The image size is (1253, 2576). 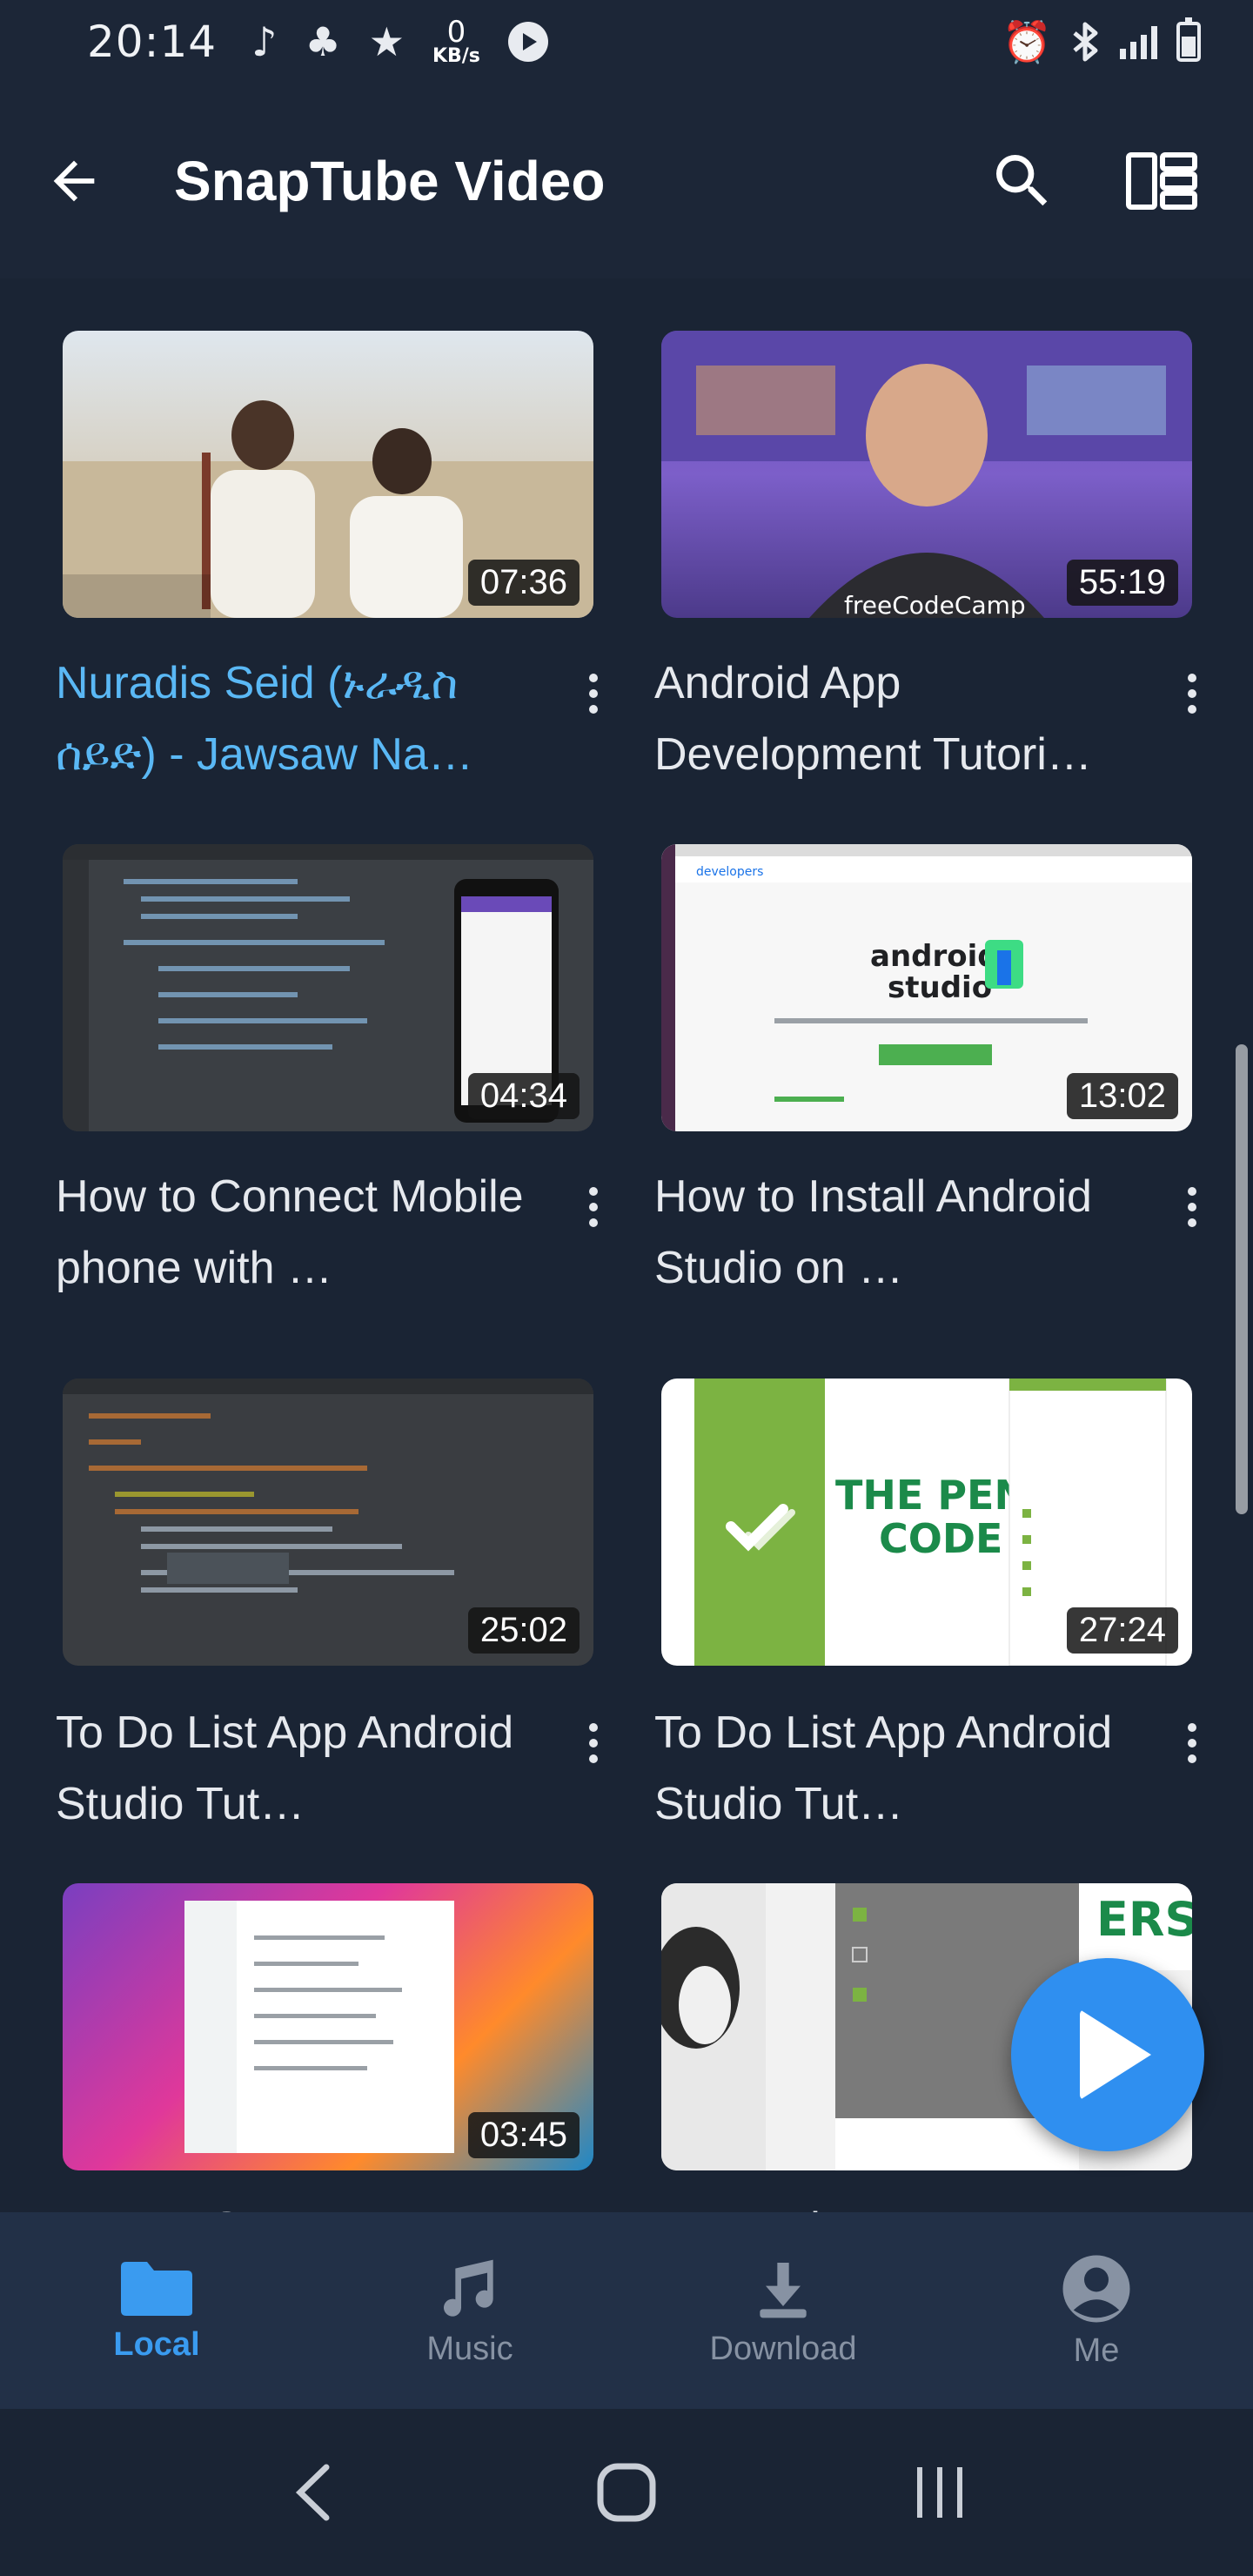 I want to click on svg-text: studio, so click(x=940, y=987).